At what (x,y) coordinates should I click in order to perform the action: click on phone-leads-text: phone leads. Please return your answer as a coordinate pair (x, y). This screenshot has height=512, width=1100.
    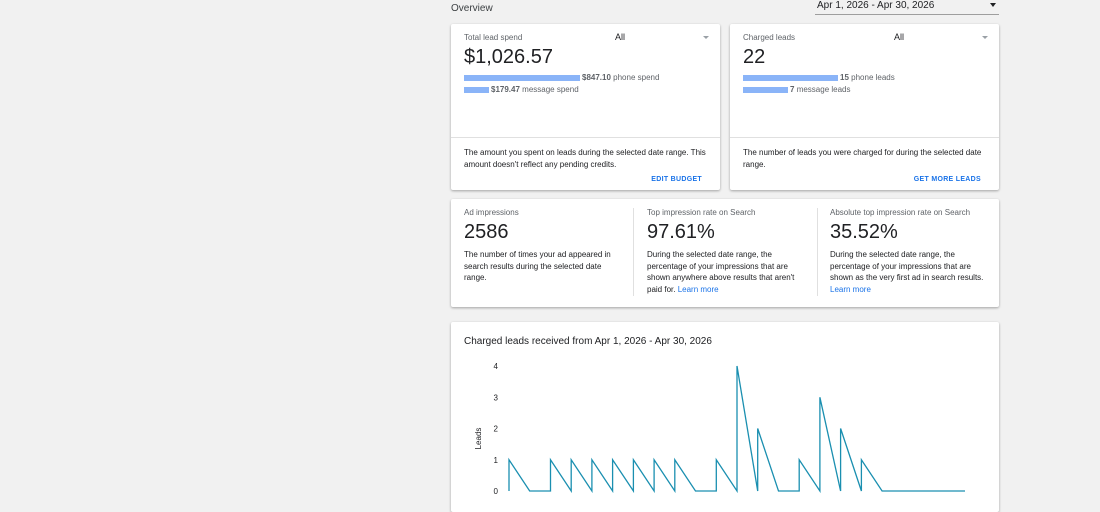
    Looking at the image, I should click on (873, 77).